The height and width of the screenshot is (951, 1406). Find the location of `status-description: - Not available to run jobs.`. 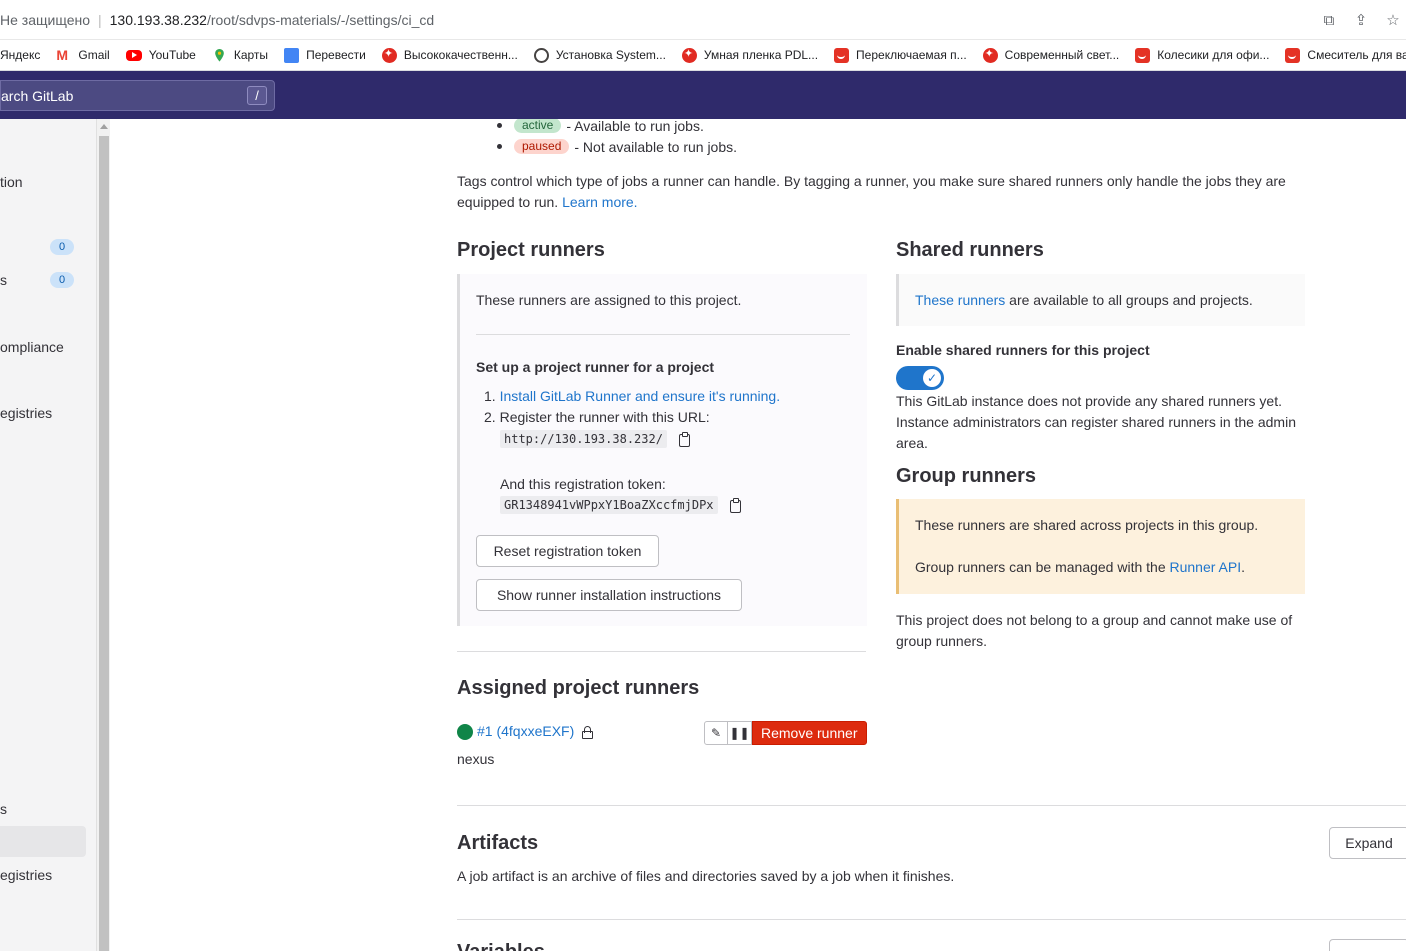

status-description: - Not available to run jobs. is located at coordinates (656, 146).